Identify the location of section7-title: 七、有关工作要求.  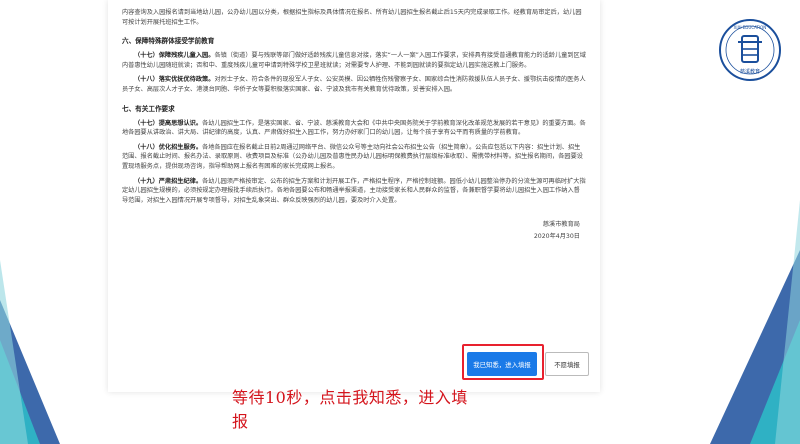
(148, 108).